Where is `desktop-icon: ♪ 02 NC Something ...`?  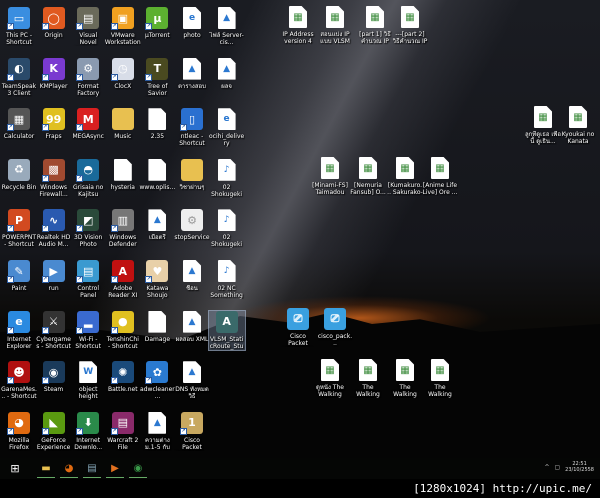 desktop-icon: ♪ 02 NC Something ... is located at coordinates (227, 279).